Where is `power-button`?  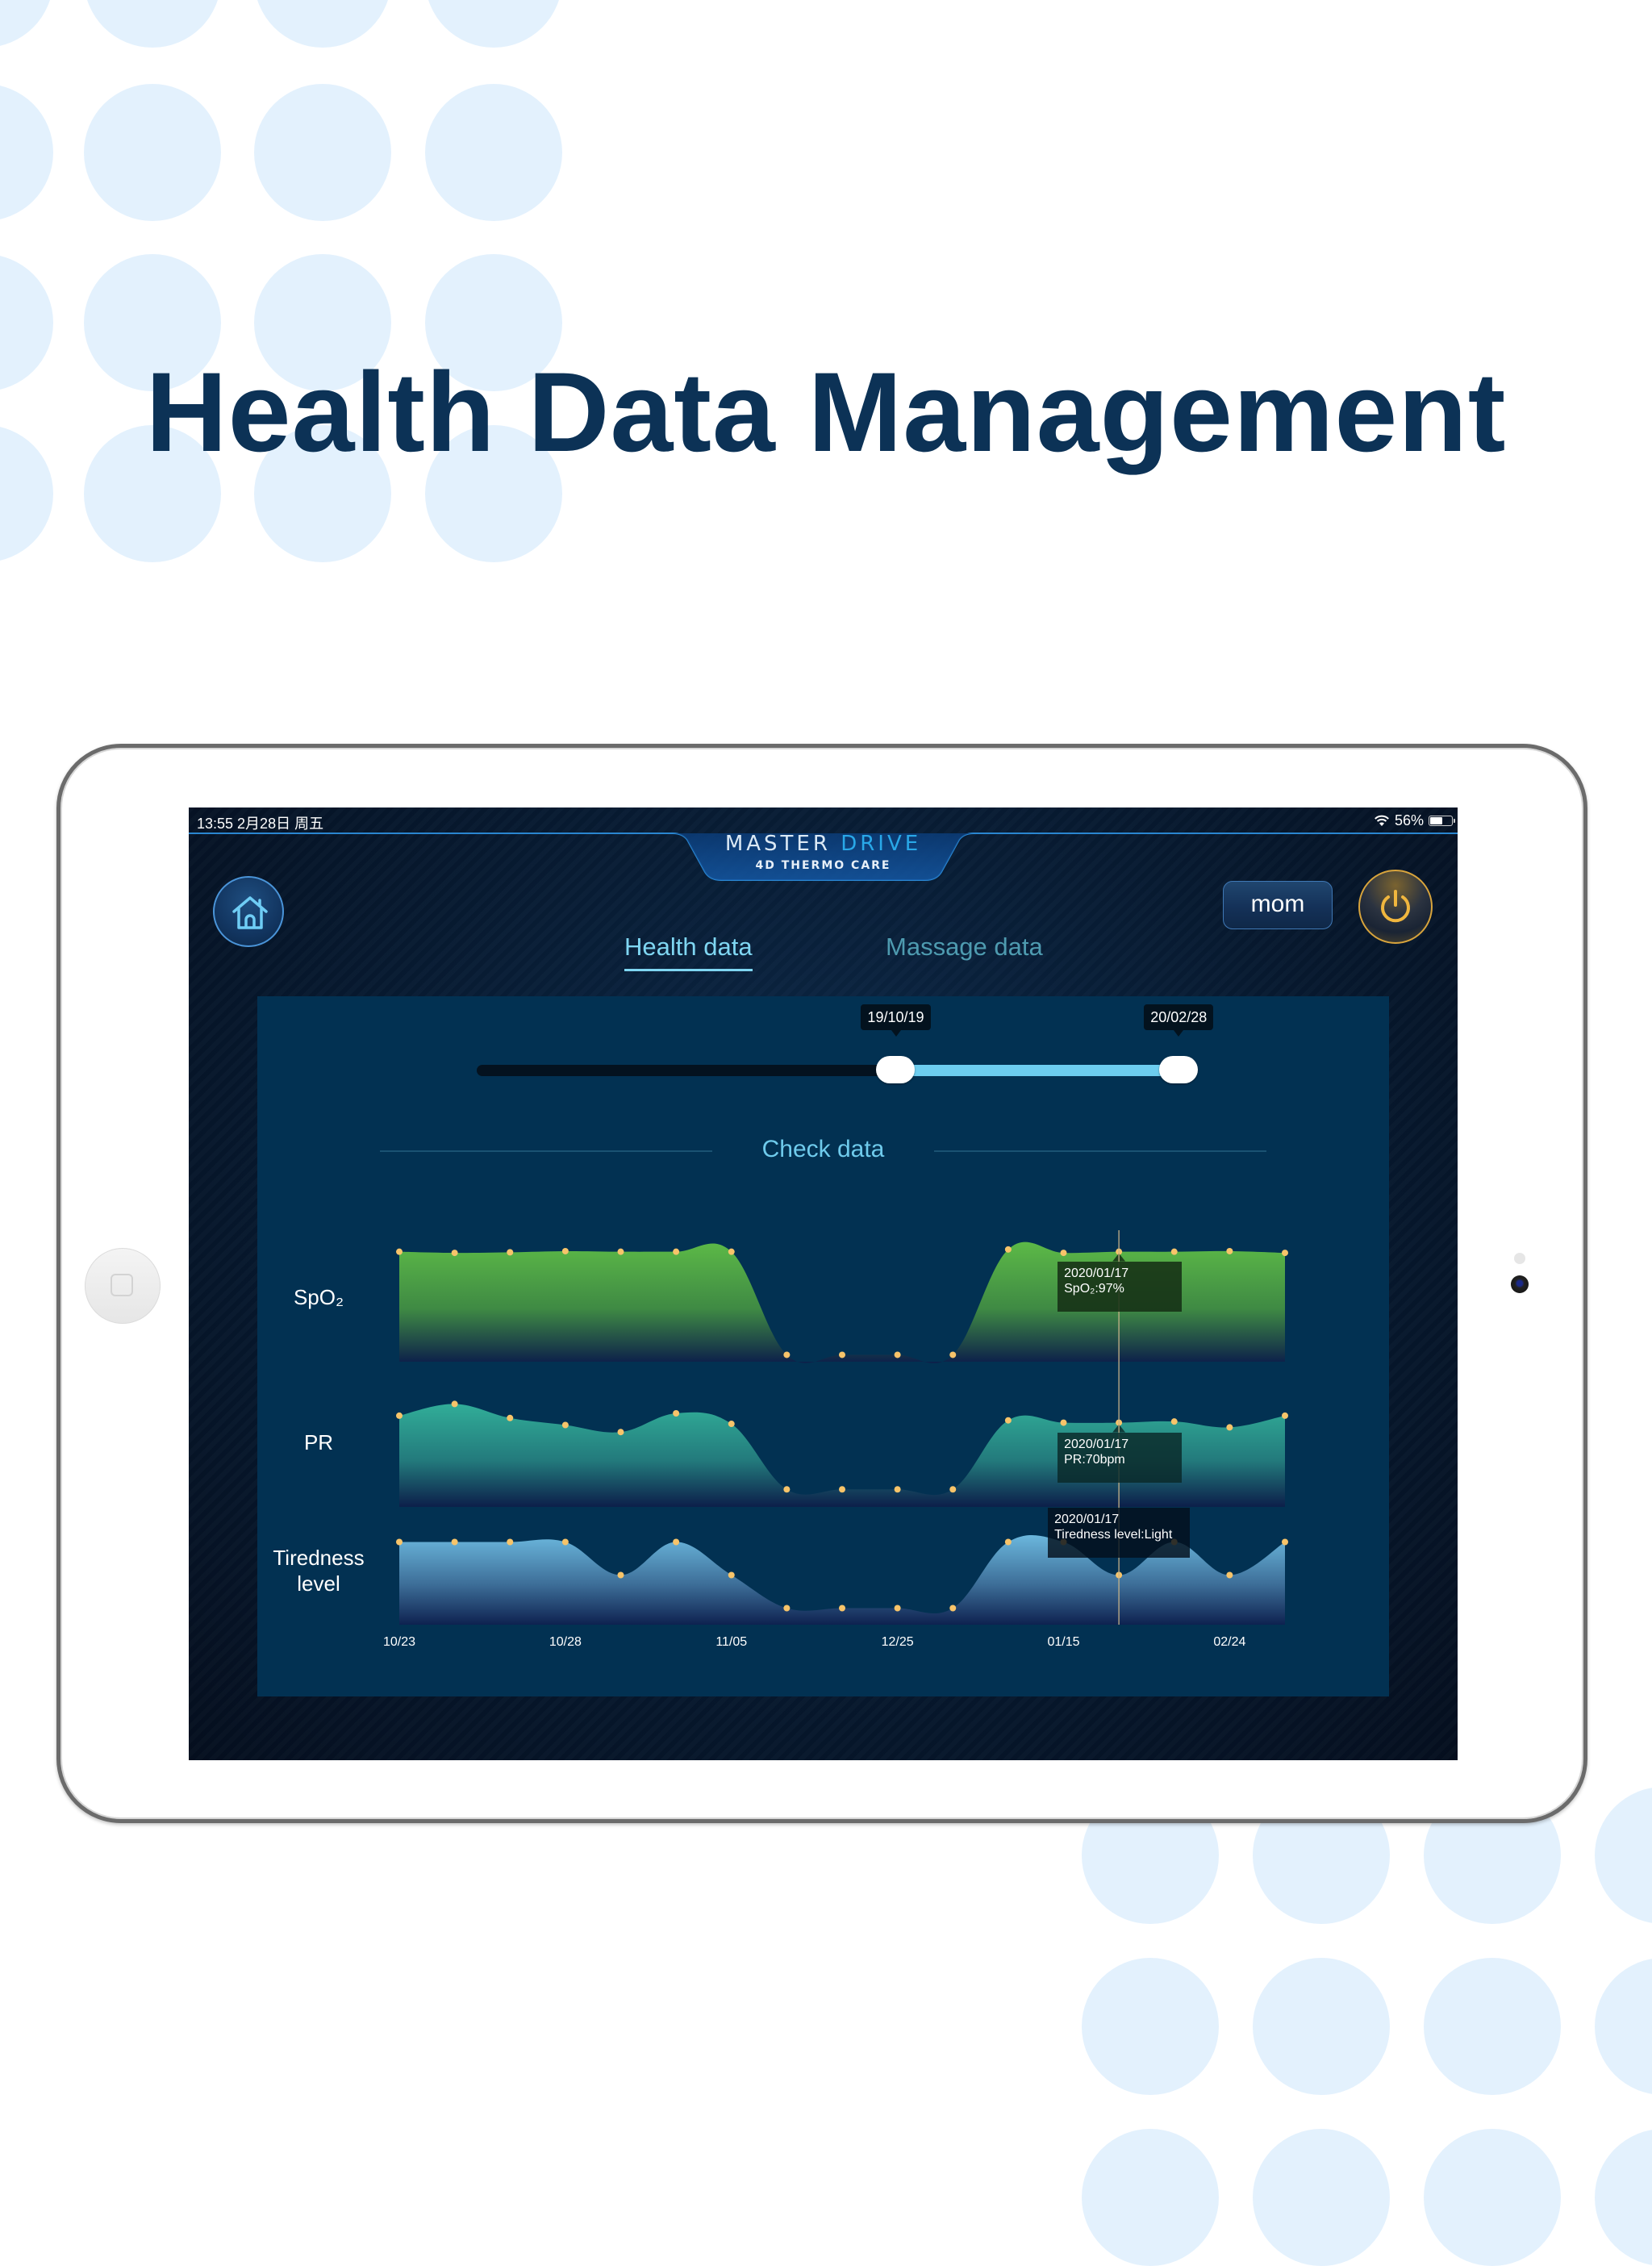 power-button is located at coordinates (1395, 907).